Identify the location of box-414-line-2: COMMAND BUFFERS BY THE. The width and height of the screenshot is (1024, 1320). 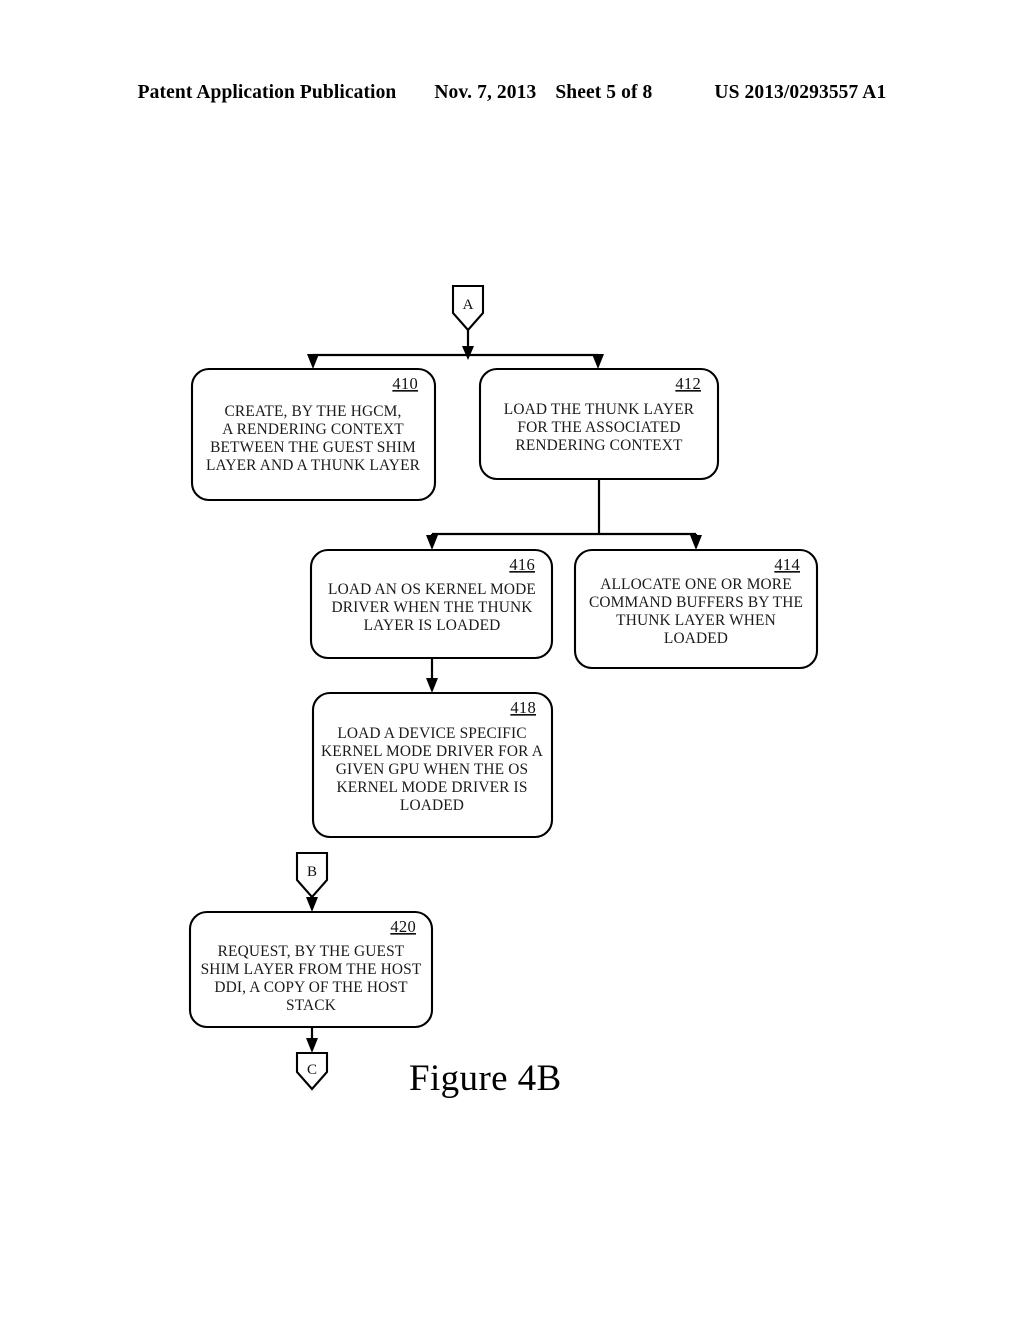
(696, 602).